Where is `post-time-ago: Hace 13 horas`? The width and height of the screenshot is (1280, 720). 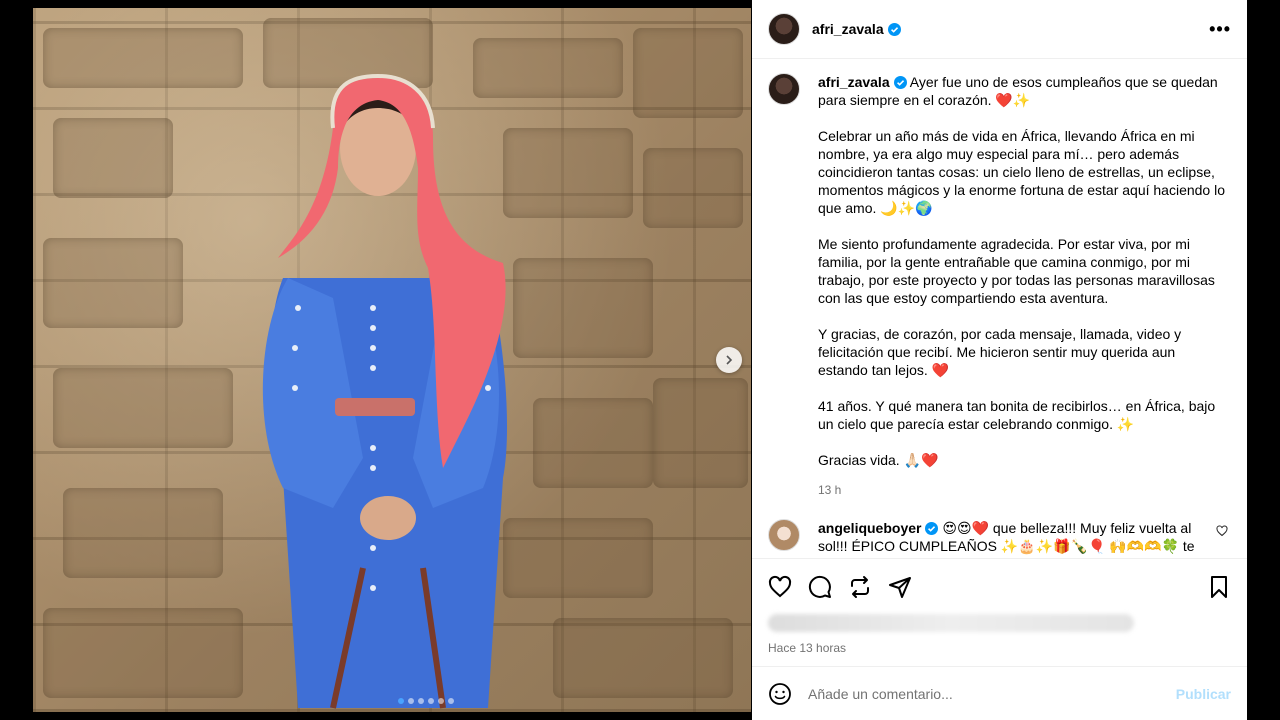 post-time-ago: Hace 13 horas is located at coordinates (807, 647).